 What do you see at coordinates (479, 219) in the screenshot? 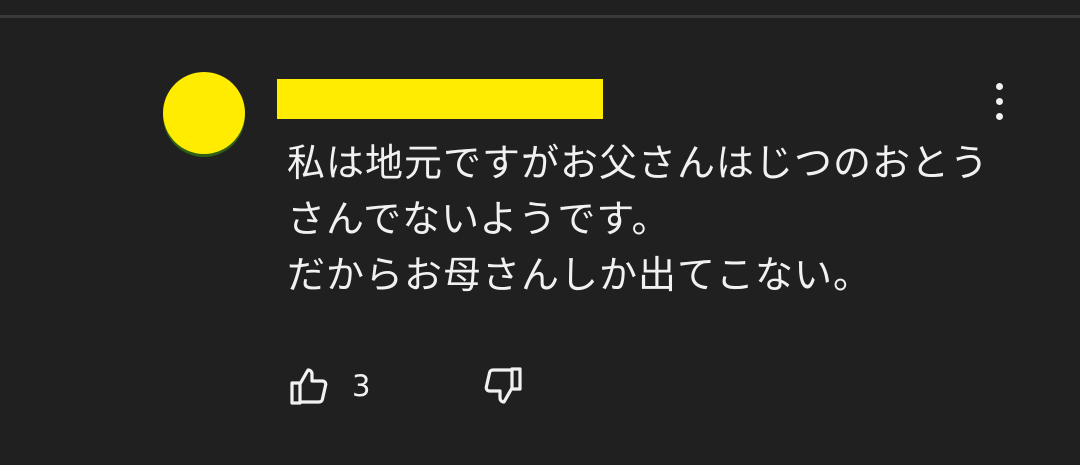
I see `comment-line: さんでないようです。` at bounding box center [479, 219].